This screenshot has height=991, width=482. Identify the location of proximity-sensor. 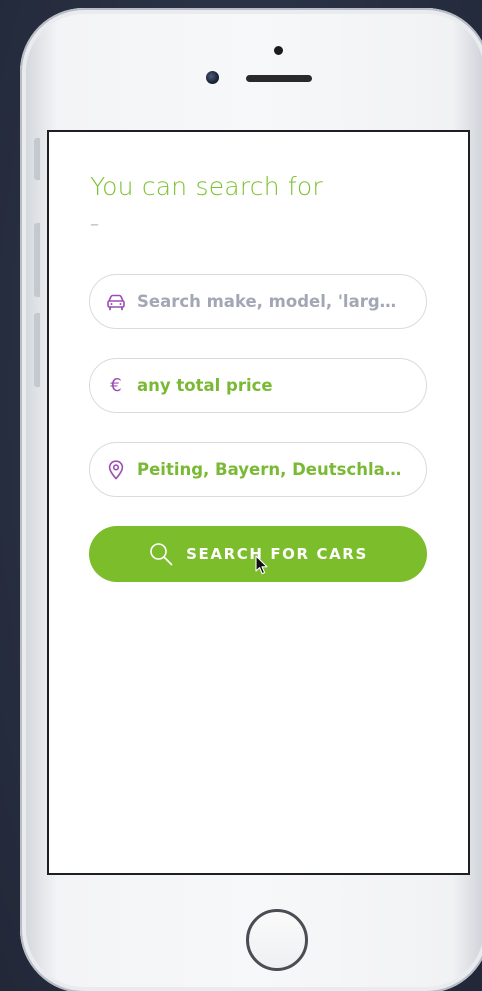
(278, 50).